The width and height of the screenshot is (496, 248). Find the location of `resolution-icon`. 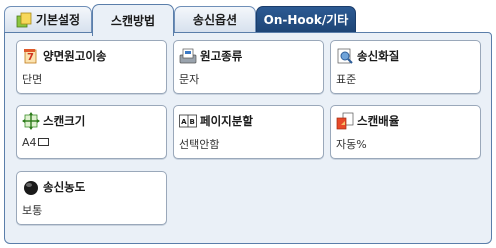

resolution-icon is located at coordinates (345, 56).